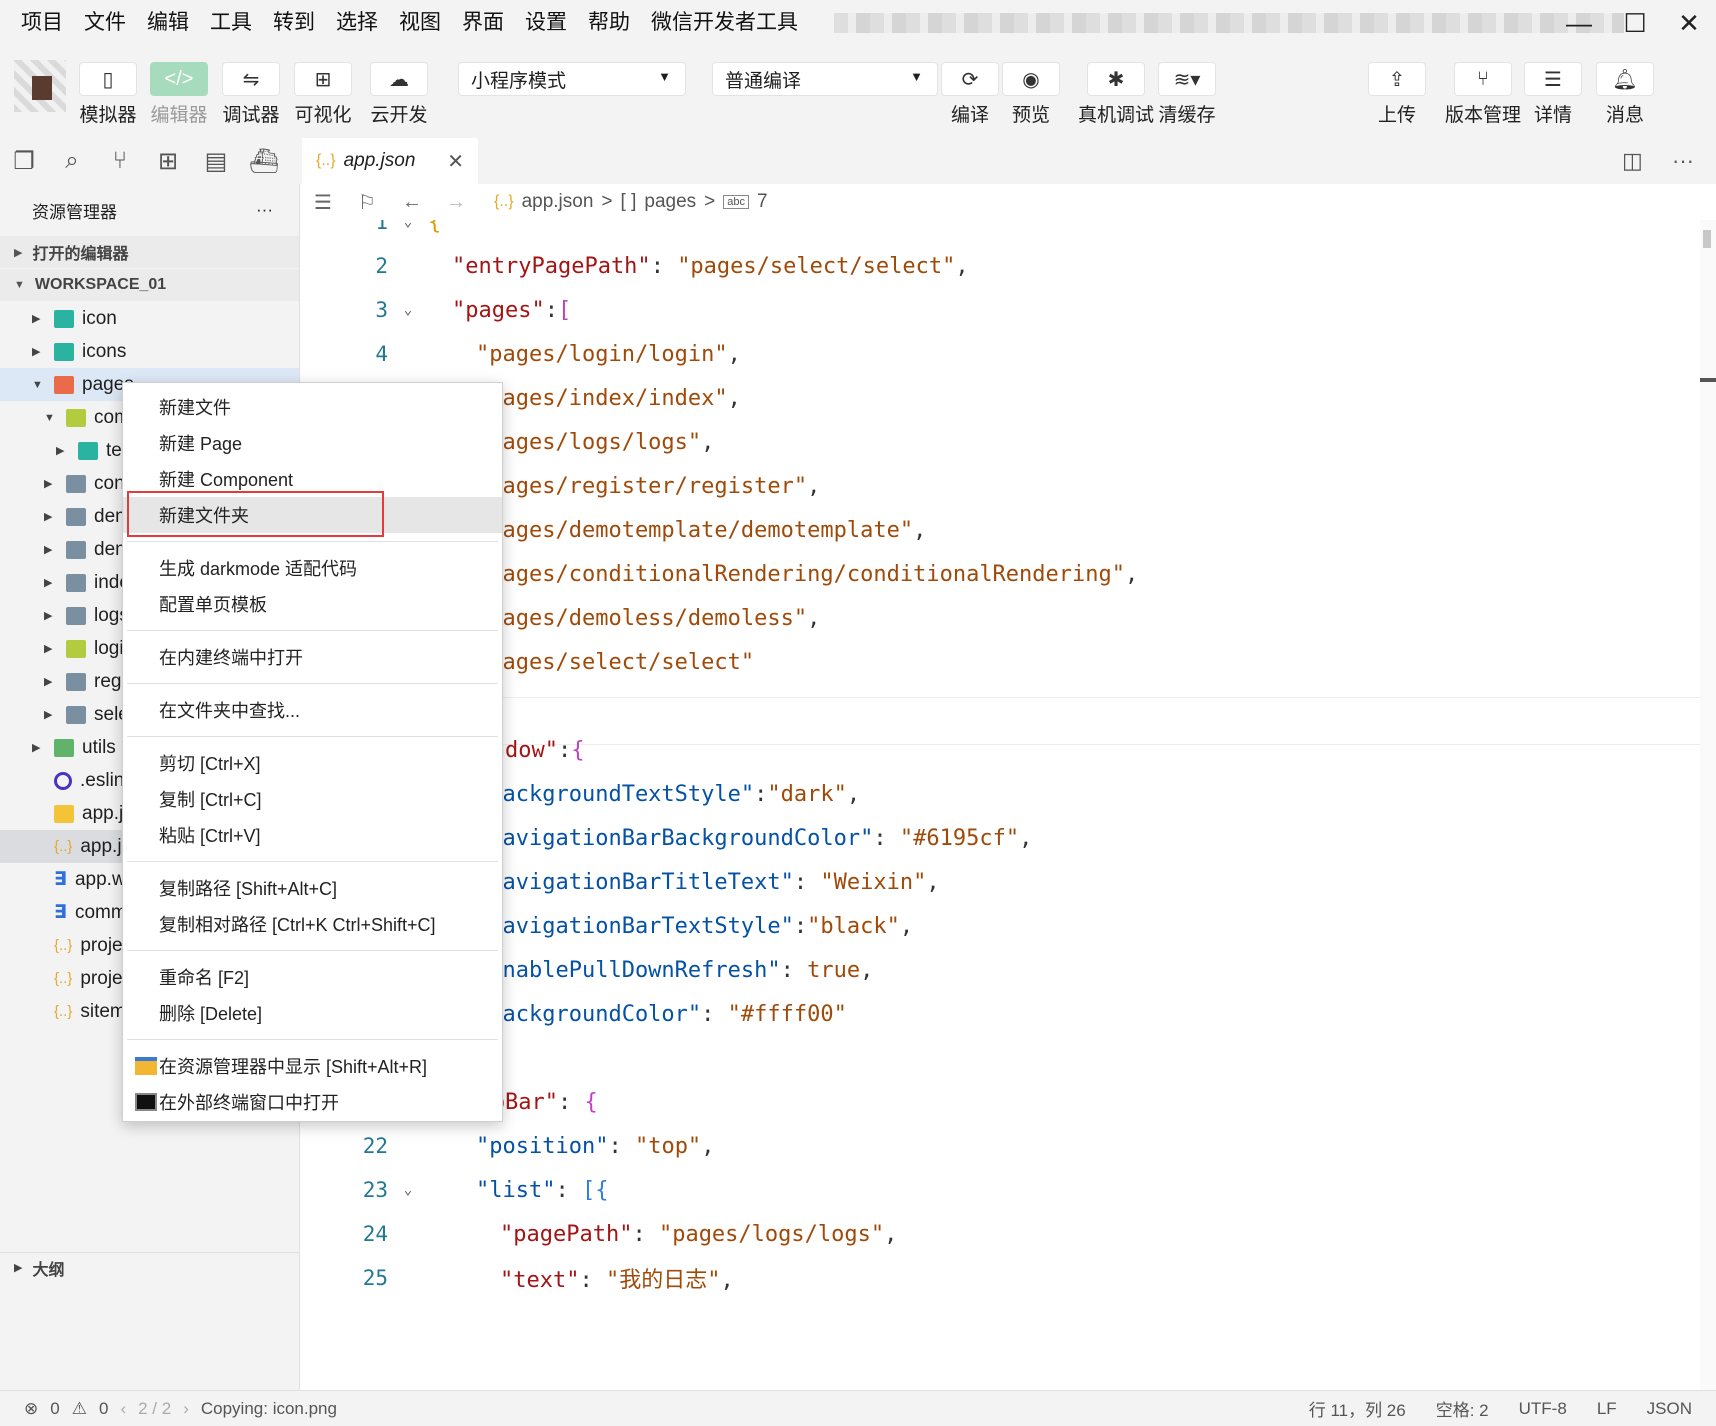 This screenshot has height=1426, width=1716. I want to click on code-token: "navigationBarBackgroundColor", so click(675, 838).